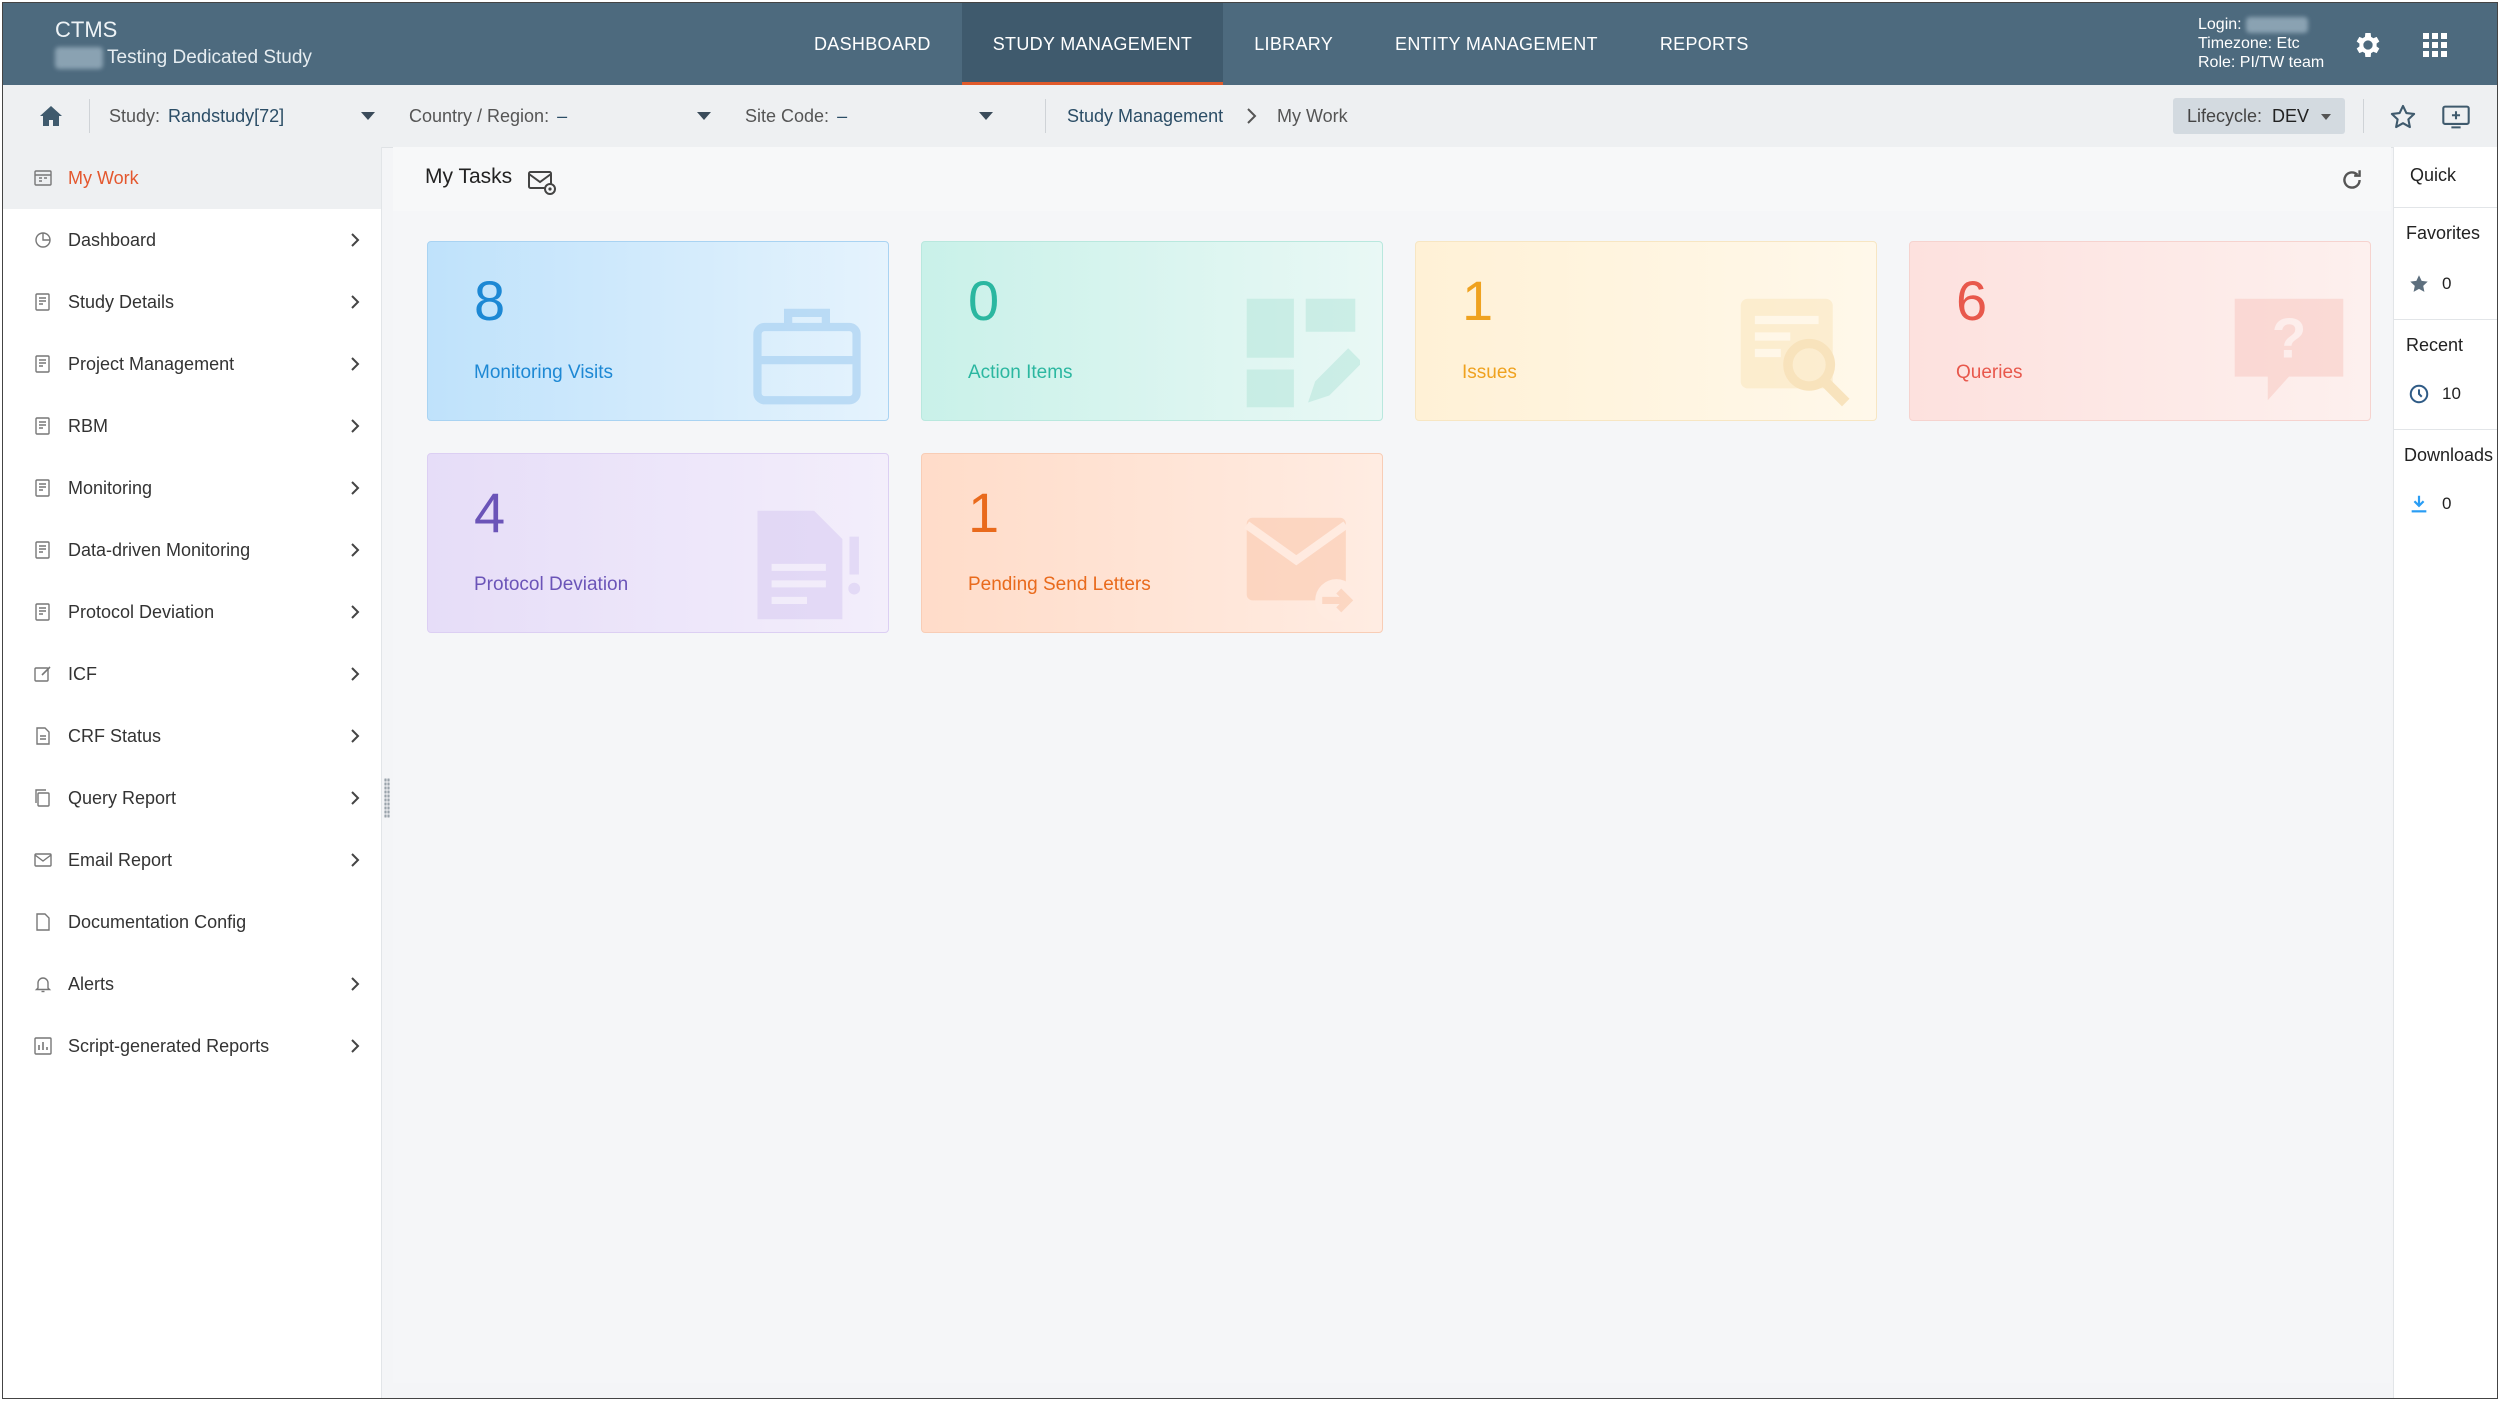 This screenshot has height=1401, width=2500. I want to click on sidebar-item-label: Data-driven Monitoring, so click(159, 549).